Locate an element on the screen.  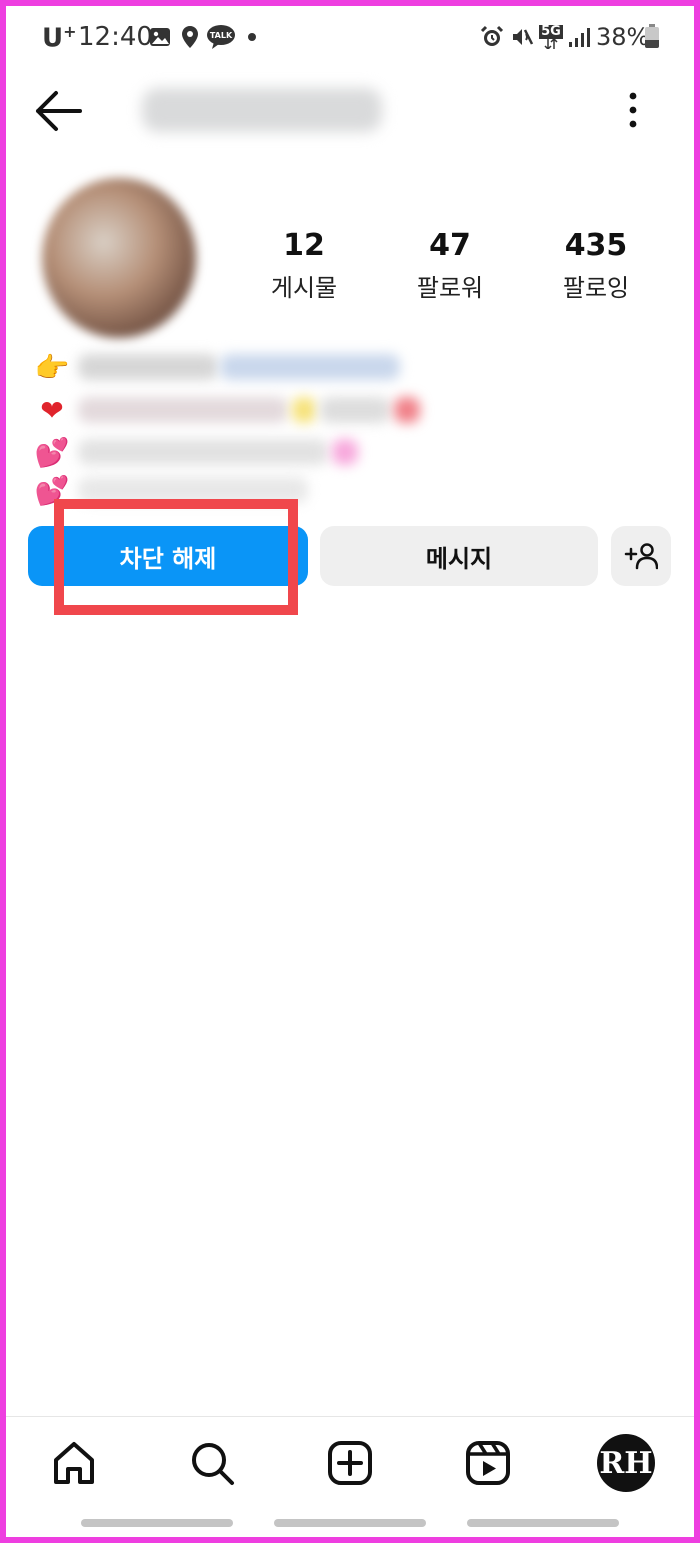
following-value: 435 is located at coordinates (596, 245).